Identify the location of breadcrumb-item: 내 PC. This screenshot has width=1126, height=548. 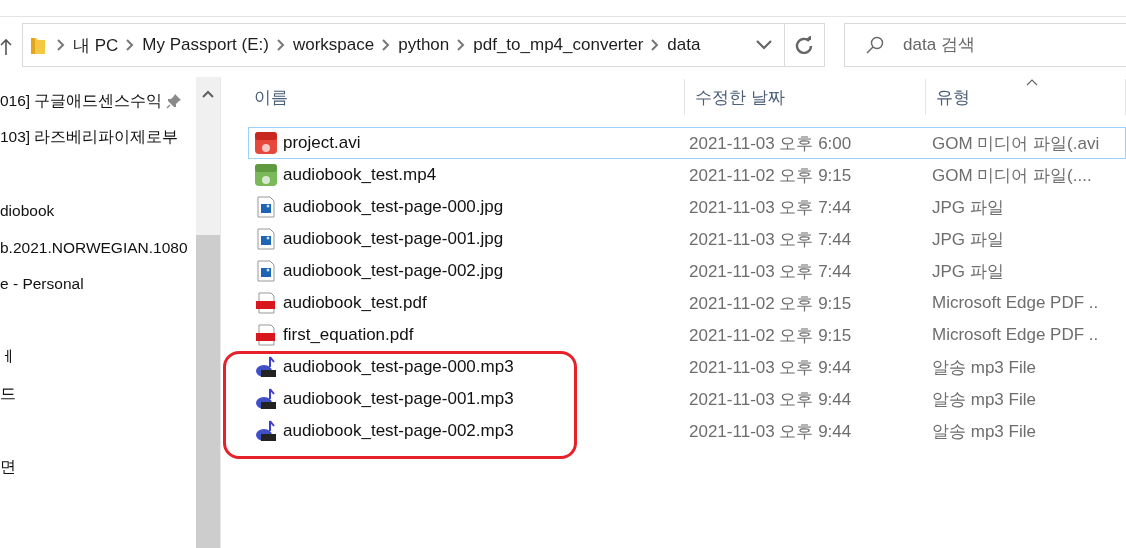
(96, 45).